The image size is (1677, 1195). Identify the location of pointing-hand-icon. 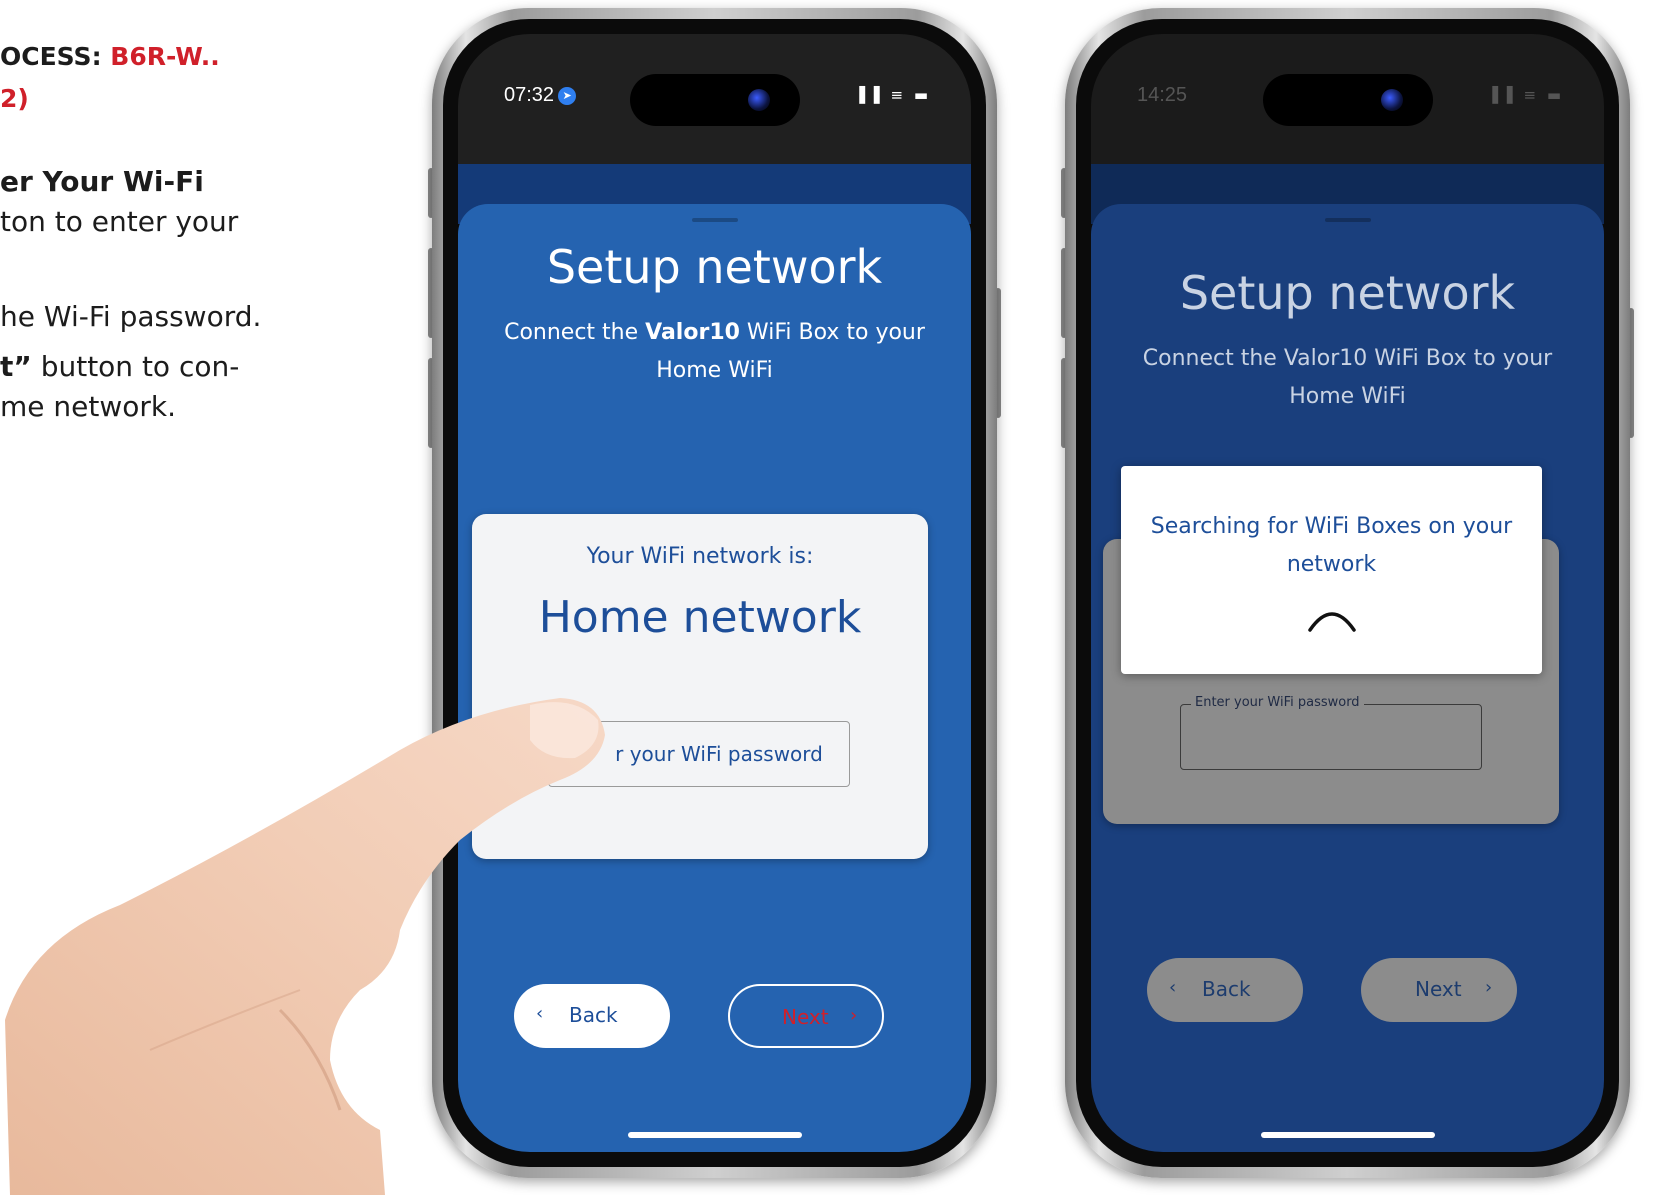
(305, 946).